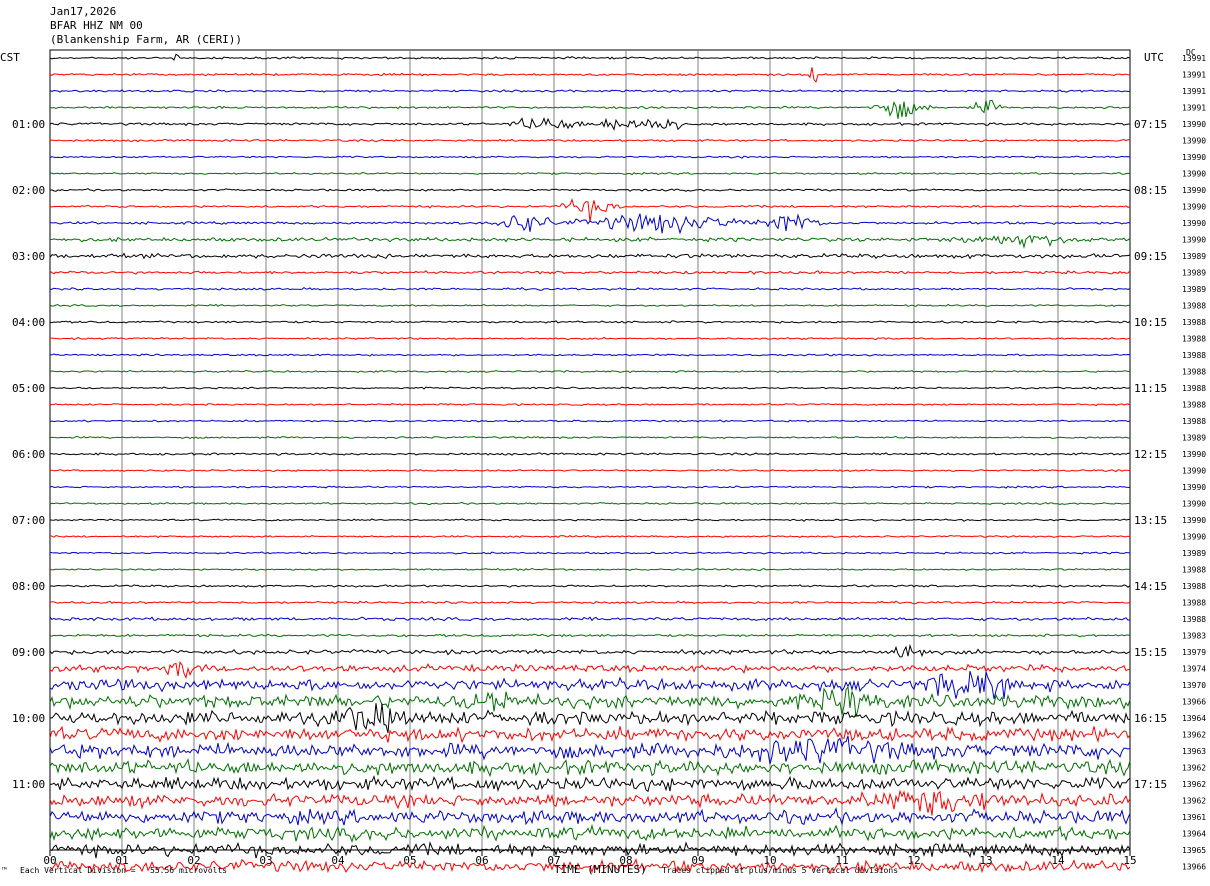 Image resolution: width=1210 pixels, height=886 pixels. Describe the element at coordinates (28, 454) in the screenshot. I see `left-hour-label: 06:00` at that location.